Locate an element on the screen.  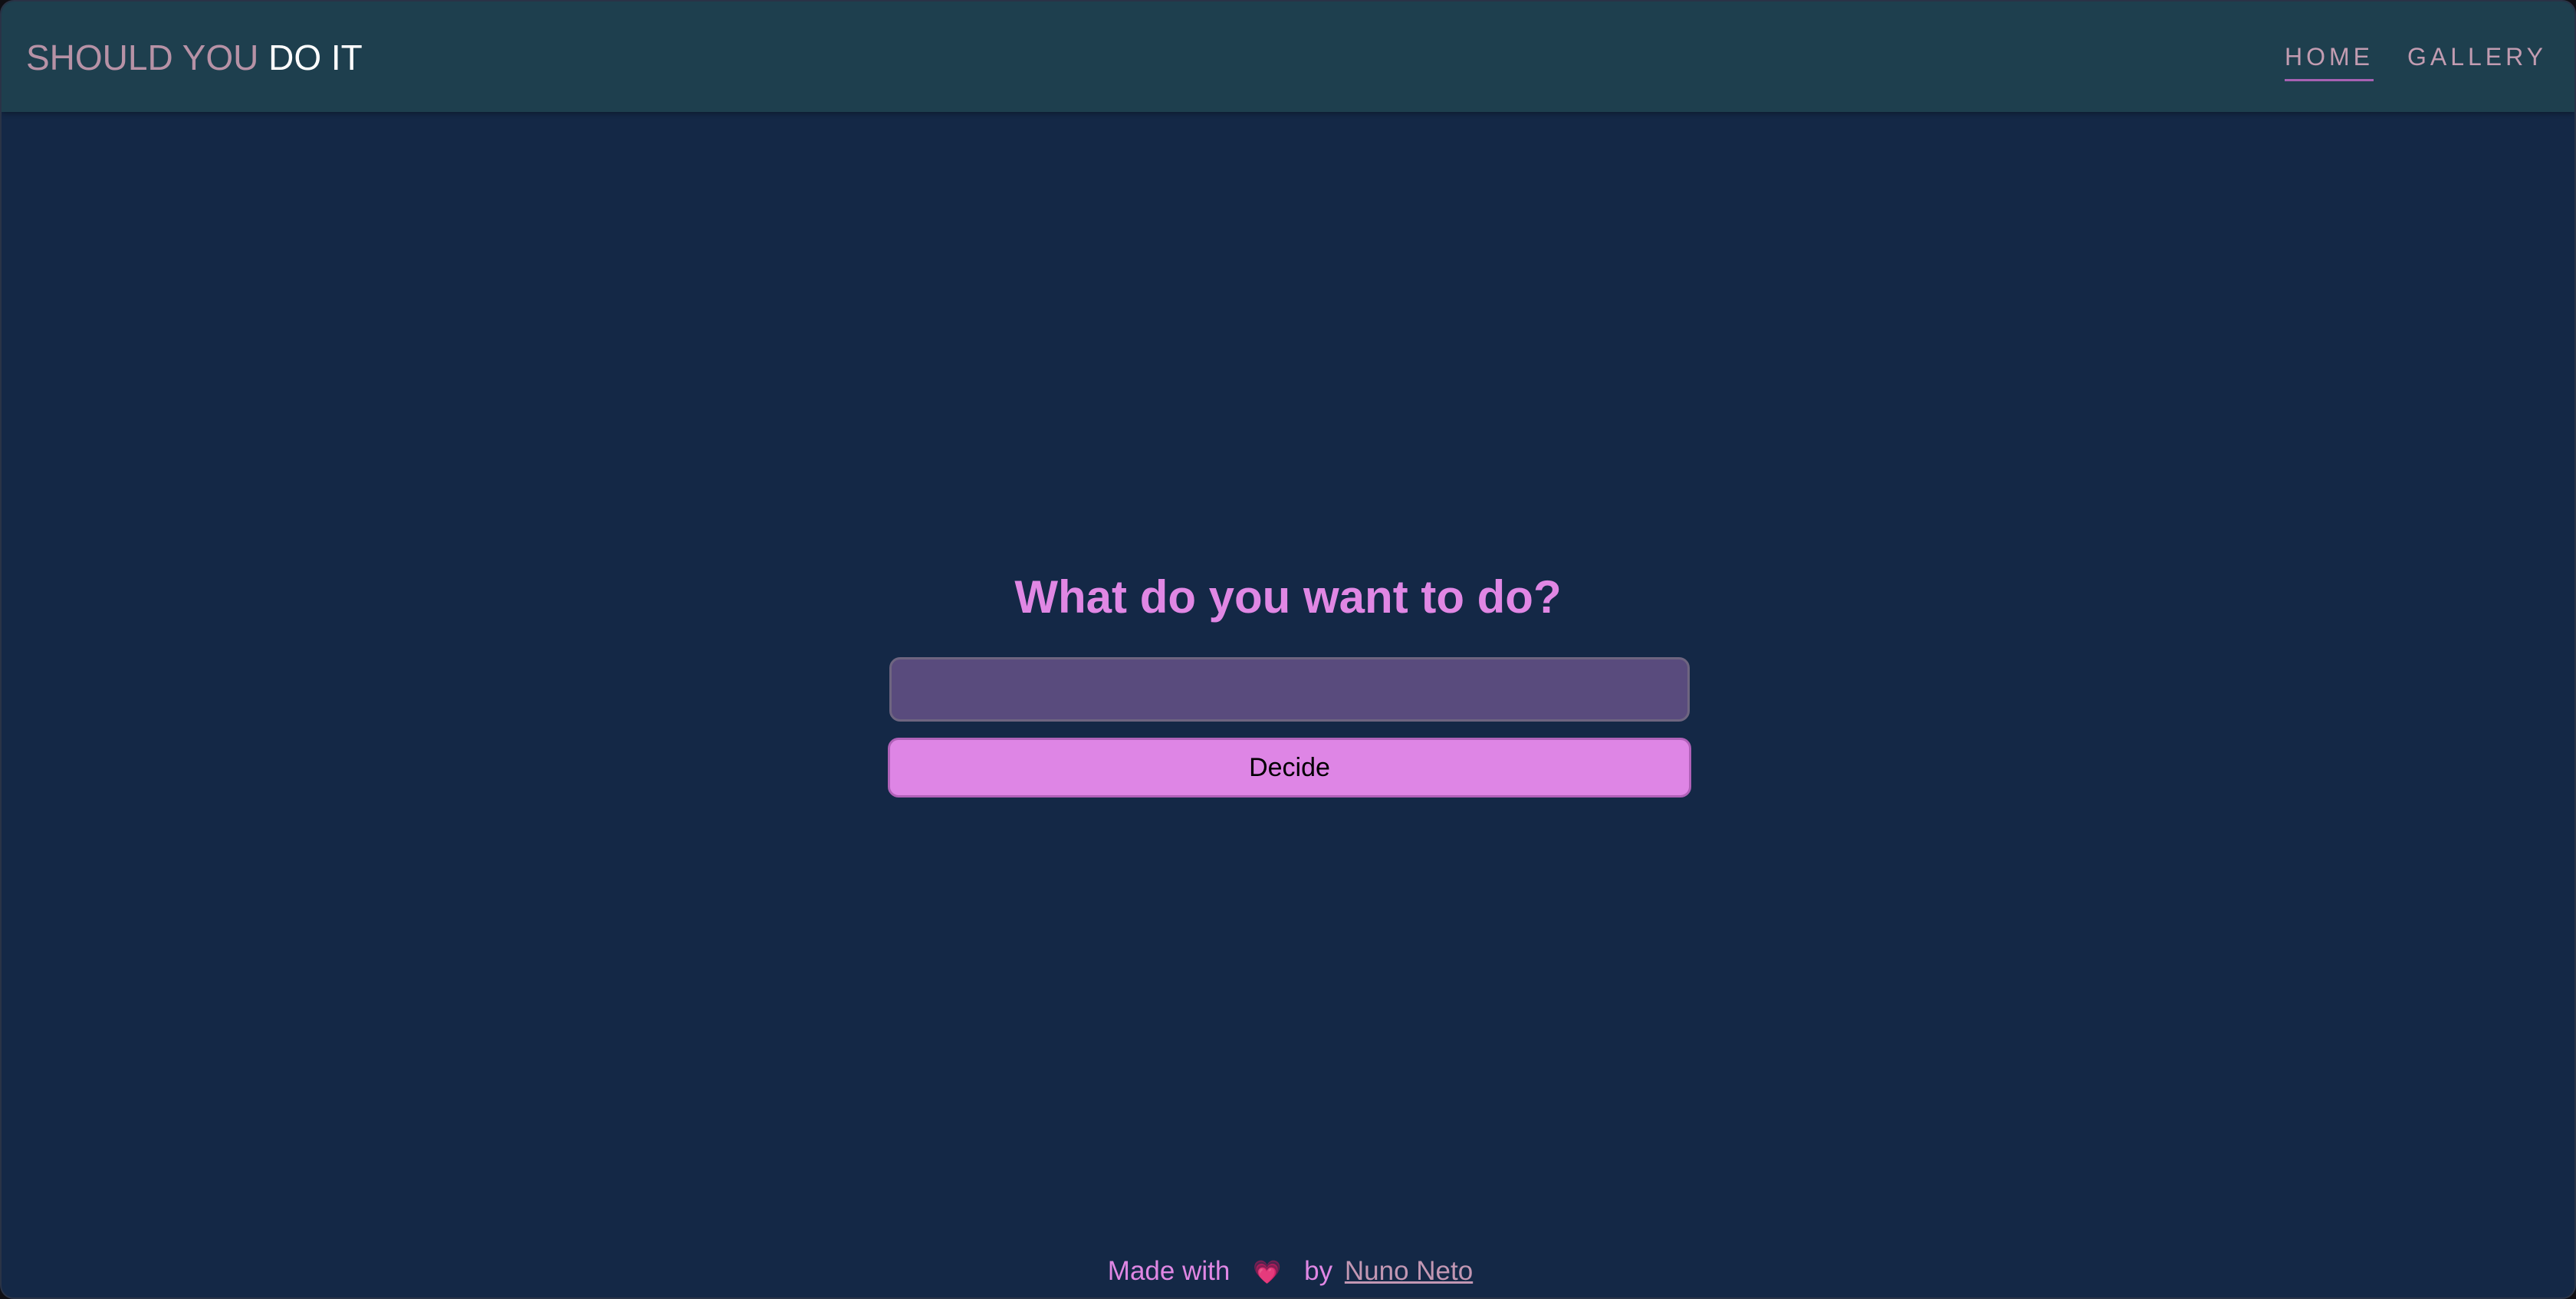
brand-text-do-it: DO IT is located at coordinates (316, 57).